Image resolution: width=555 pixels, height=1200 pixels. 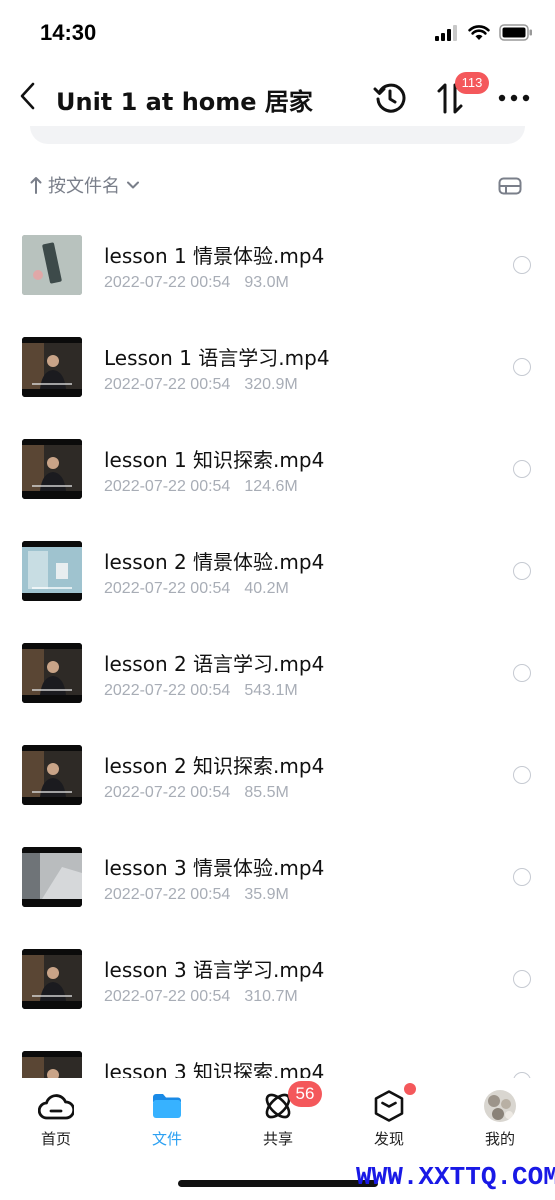 I want to click on file-meta: 2022-07-22 00:54 320.9M, so click(x=201, y=385).